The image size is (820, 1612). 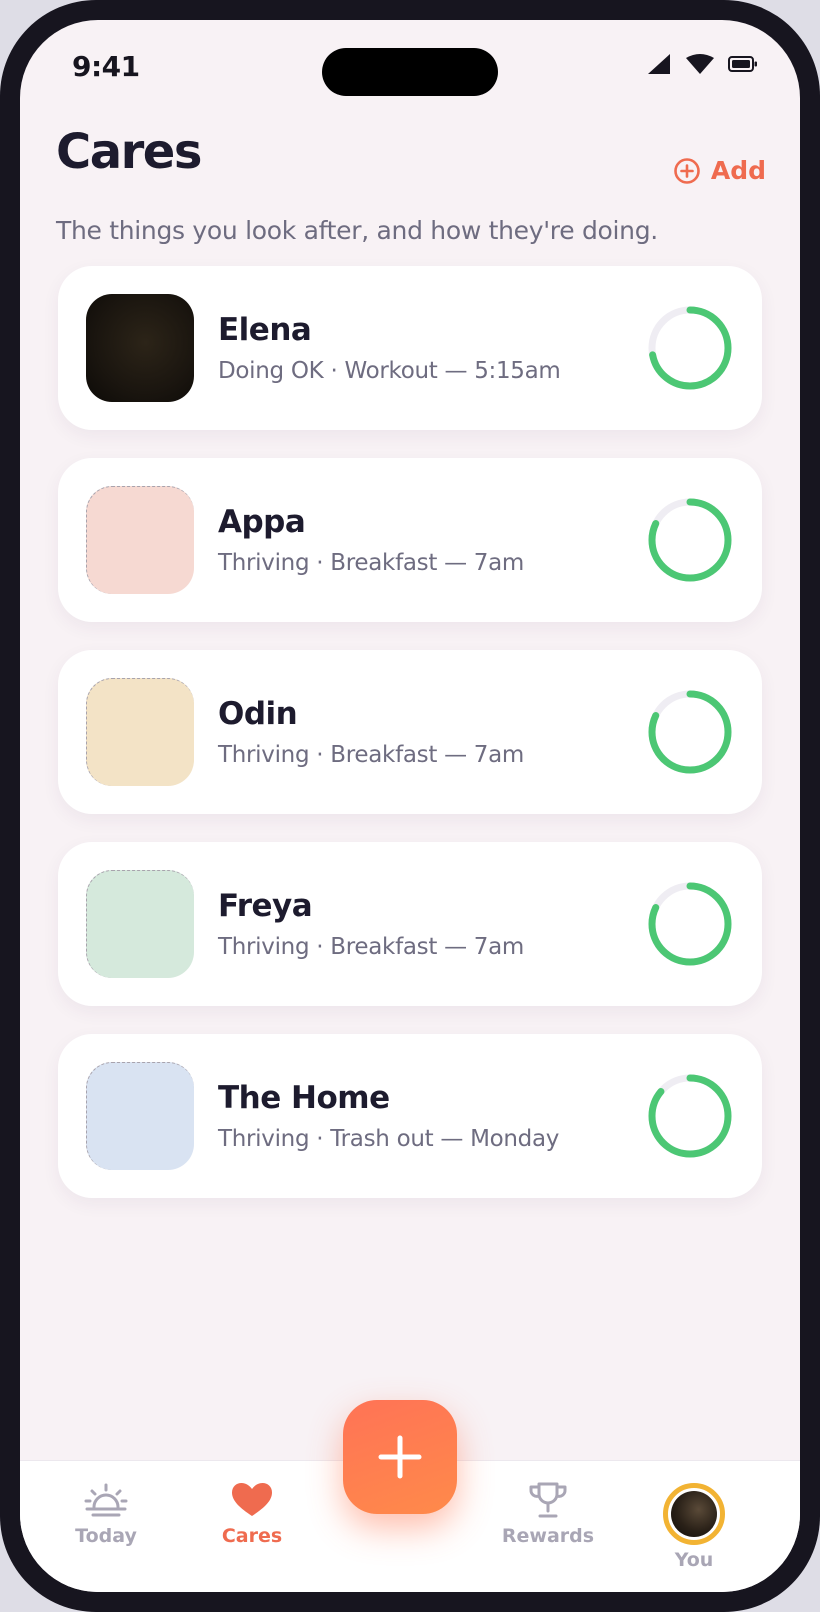 I want to click on status-bar: 9:41, so click(x=410, y=70).